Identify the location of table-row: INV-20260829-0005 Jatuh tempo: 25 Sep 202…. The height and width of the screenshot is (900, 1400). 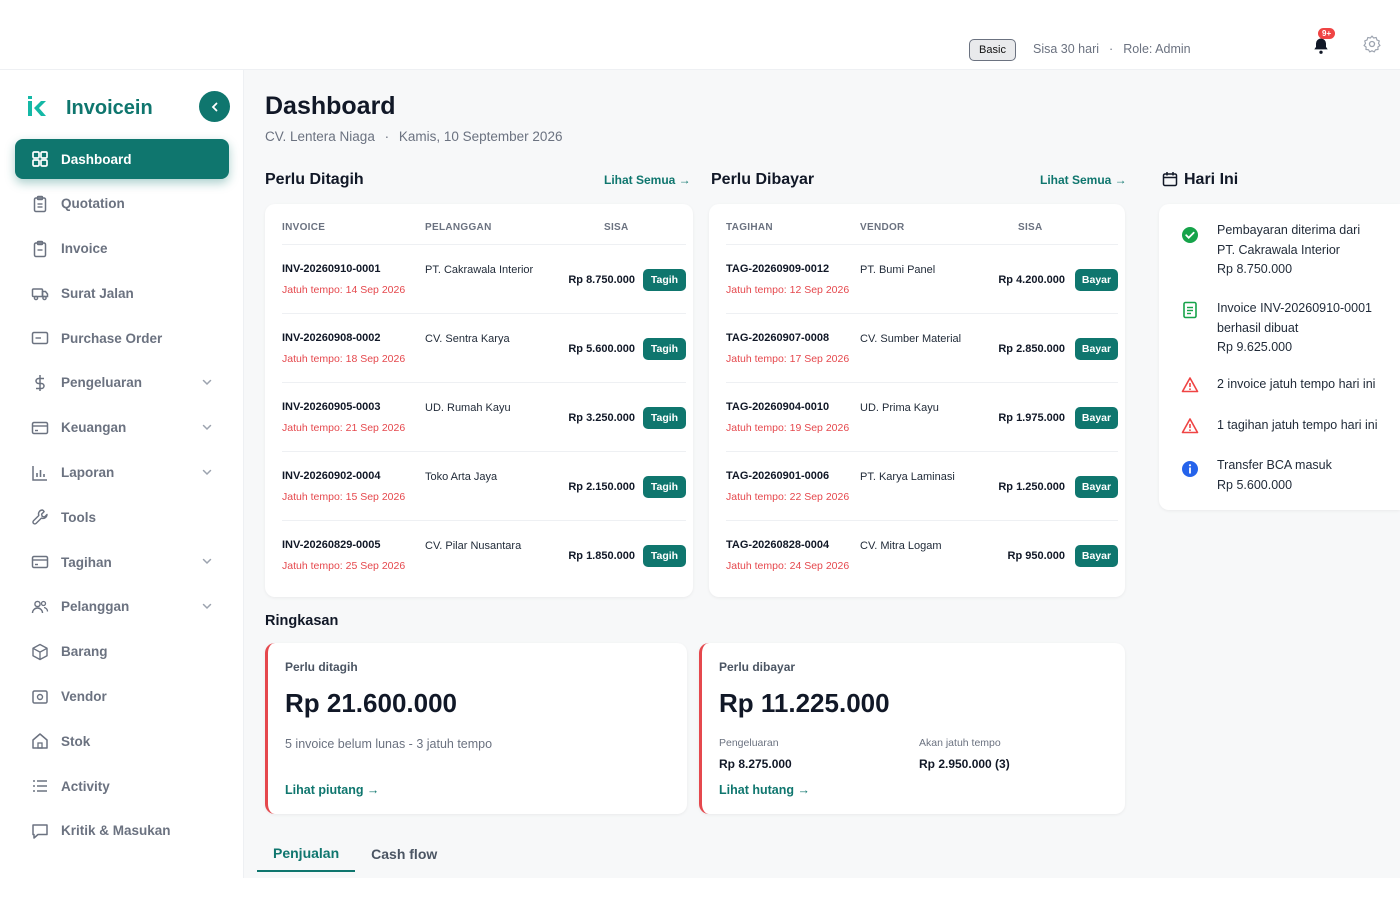
(484, 554).